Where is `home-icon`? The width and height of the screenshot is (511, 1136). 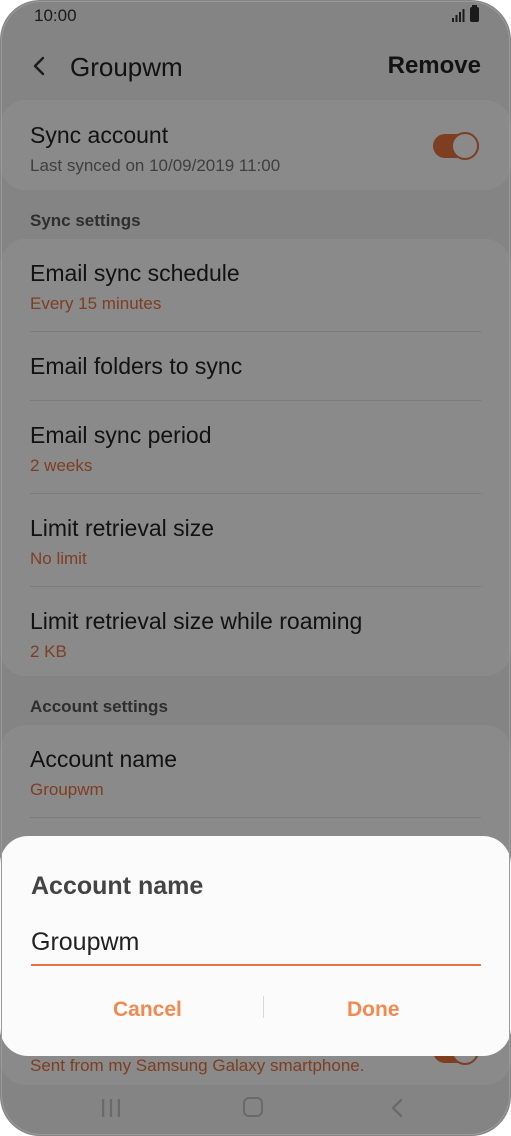 home-icon is located at coordinates (253, 1107).